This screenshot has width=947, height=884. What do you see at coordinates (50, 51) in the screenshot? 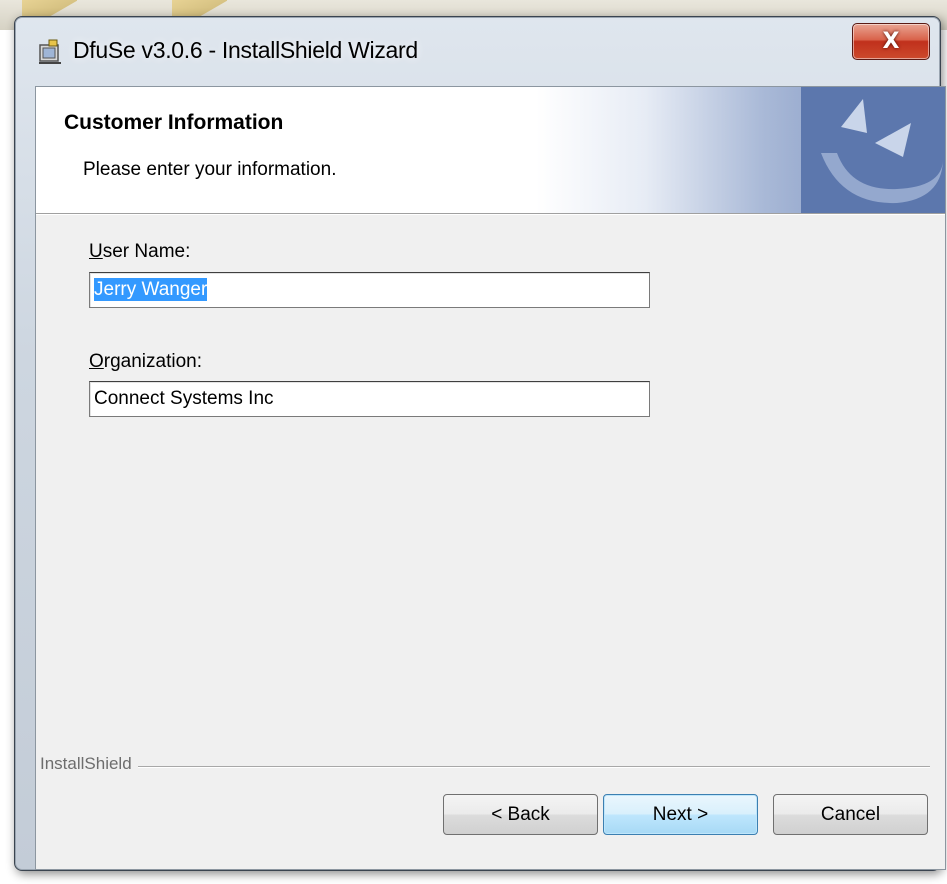
I see `installer-icon` at bounding box center [50, 51].